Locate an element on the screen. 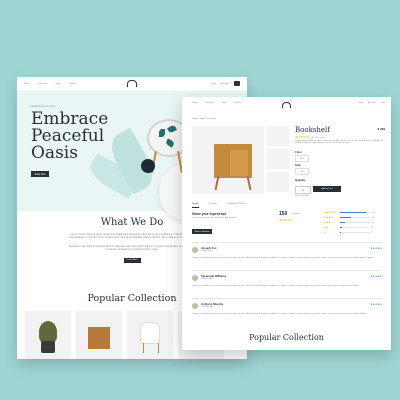 The height and width of the screenshot is (400, 400). cart-icon is located at coordinates (237, 83).